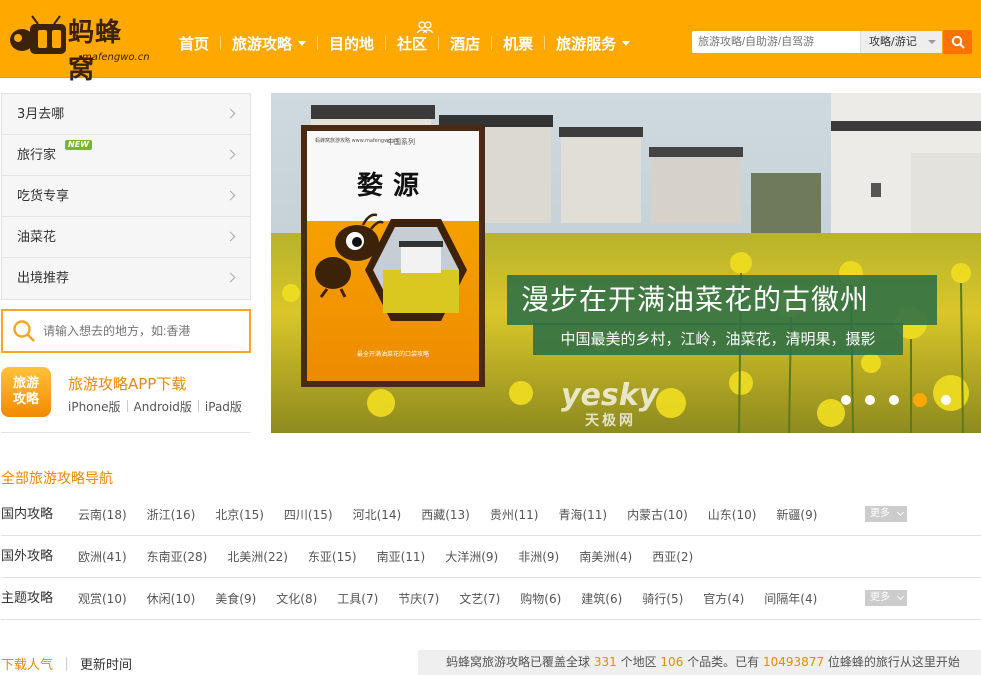 The height and width of the screenshot is (675, 981). What do you see at coordinates (723, 599) in the screenshot?
I see `guide-link: 官方(4)` at bounding box center [723, 599].